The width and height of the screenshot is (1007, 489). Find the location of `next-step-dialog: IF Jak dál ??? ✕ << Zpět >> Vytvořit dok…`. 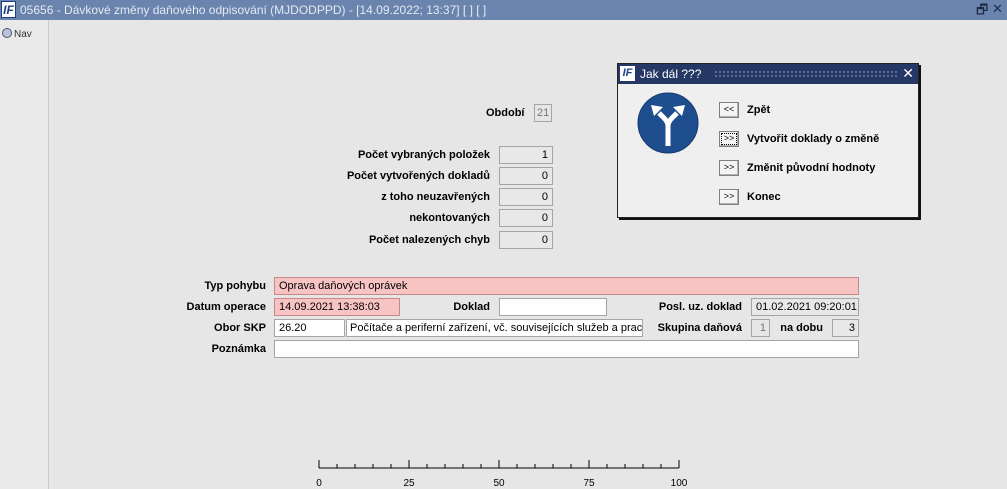

next-step-dialog: IF Jak dál ??? ✕ << Zpět >> Vytvořit dok… is located at coordinates (768, 140).